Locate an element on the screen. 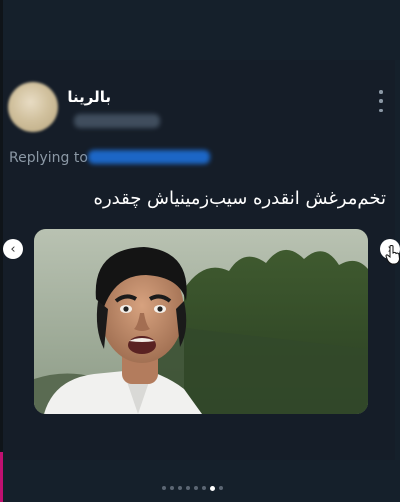 The height and width of the screenshot is (502, 400). more-options-button is located at coordinates (381, 101).